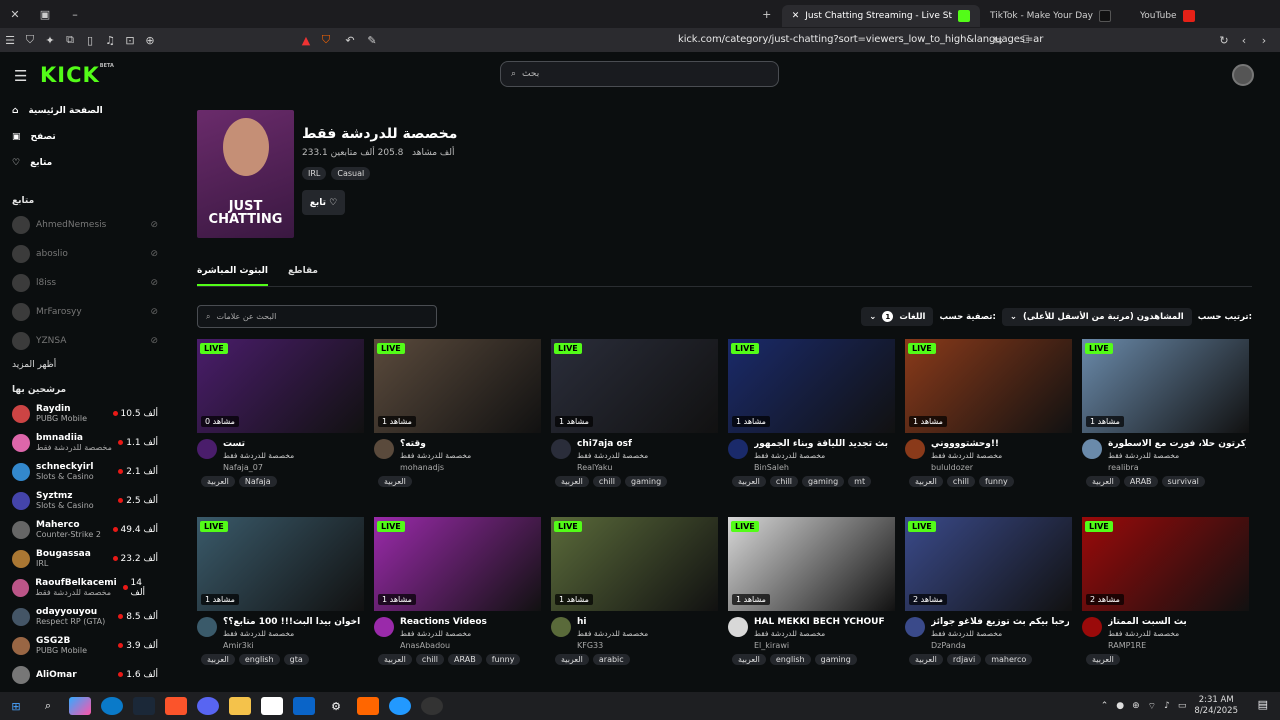 Image resolution: width=1280 pixels, height=720 pixels. I want to click on language-dropdown: ⌄ 1 اللغات, so click(897, 316).